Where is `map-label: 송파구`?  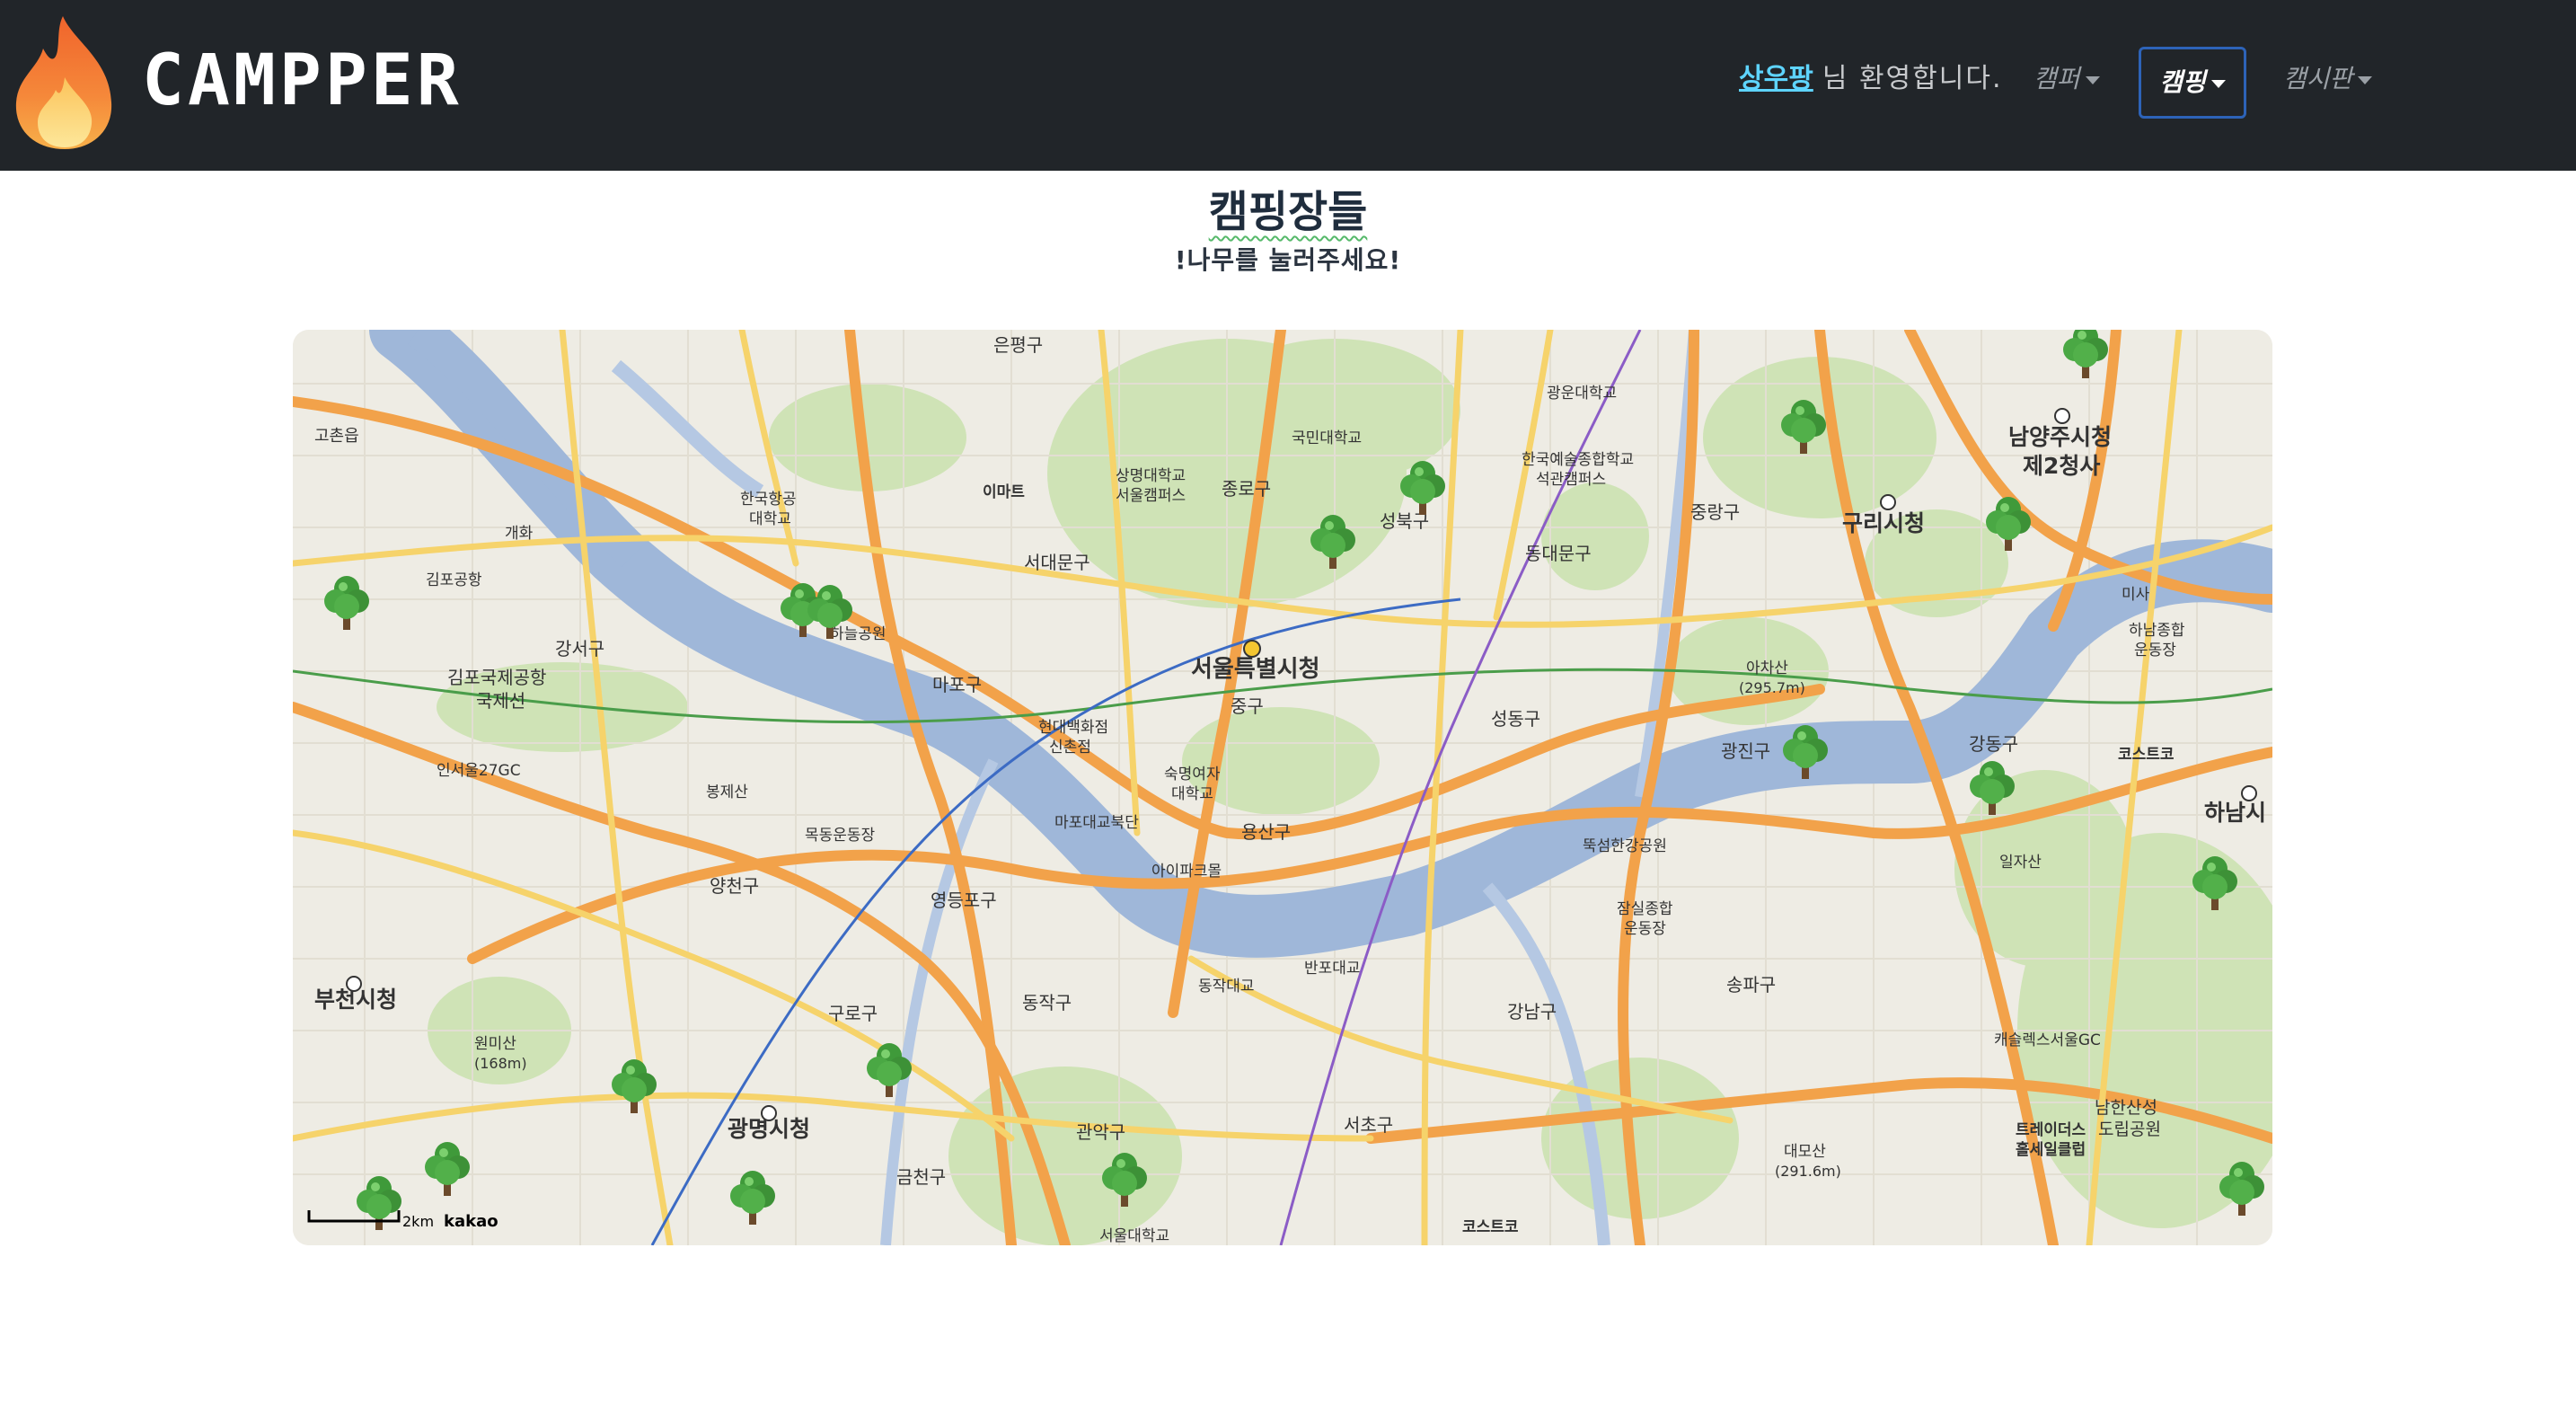 map-label: 송파구 is located at coordinates (1751, 985).